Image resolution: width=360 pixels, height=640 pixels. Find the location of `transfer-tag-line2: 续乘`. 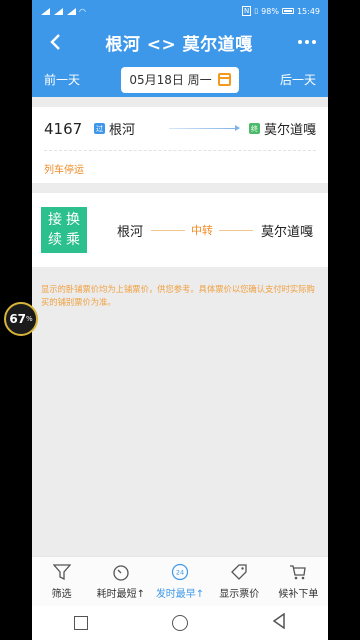

transfer-tag-line2: 续乘 is located at coordinates (66, 240).